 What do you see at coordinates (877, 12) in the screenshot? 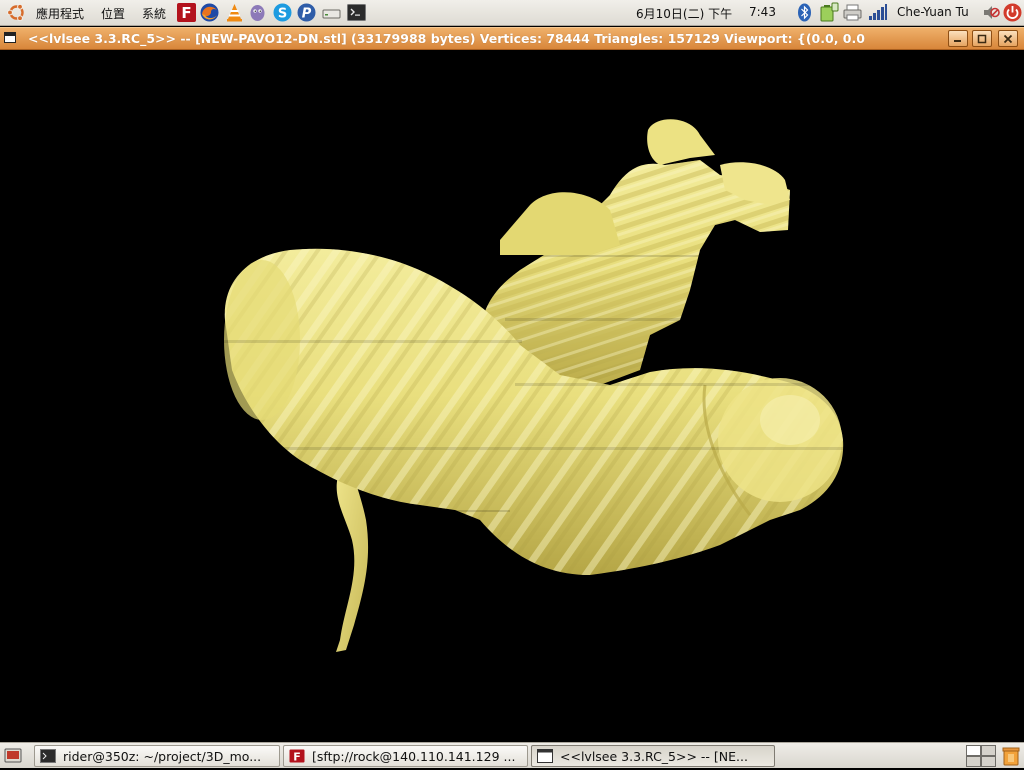
I see `network-signal-icon` at bounding box center [877, 12].